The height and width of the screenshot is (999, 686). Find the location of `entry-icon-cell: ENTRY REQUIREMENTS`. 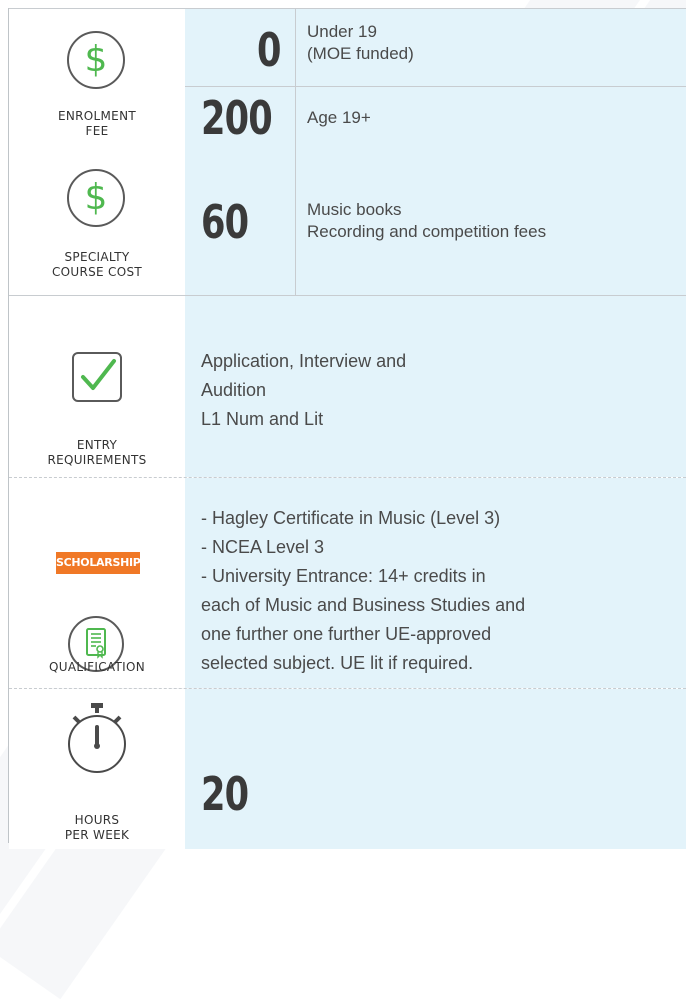

entry-icon-cell: ENTRY REQUIREMENTS is located at coordinates (97, 386).